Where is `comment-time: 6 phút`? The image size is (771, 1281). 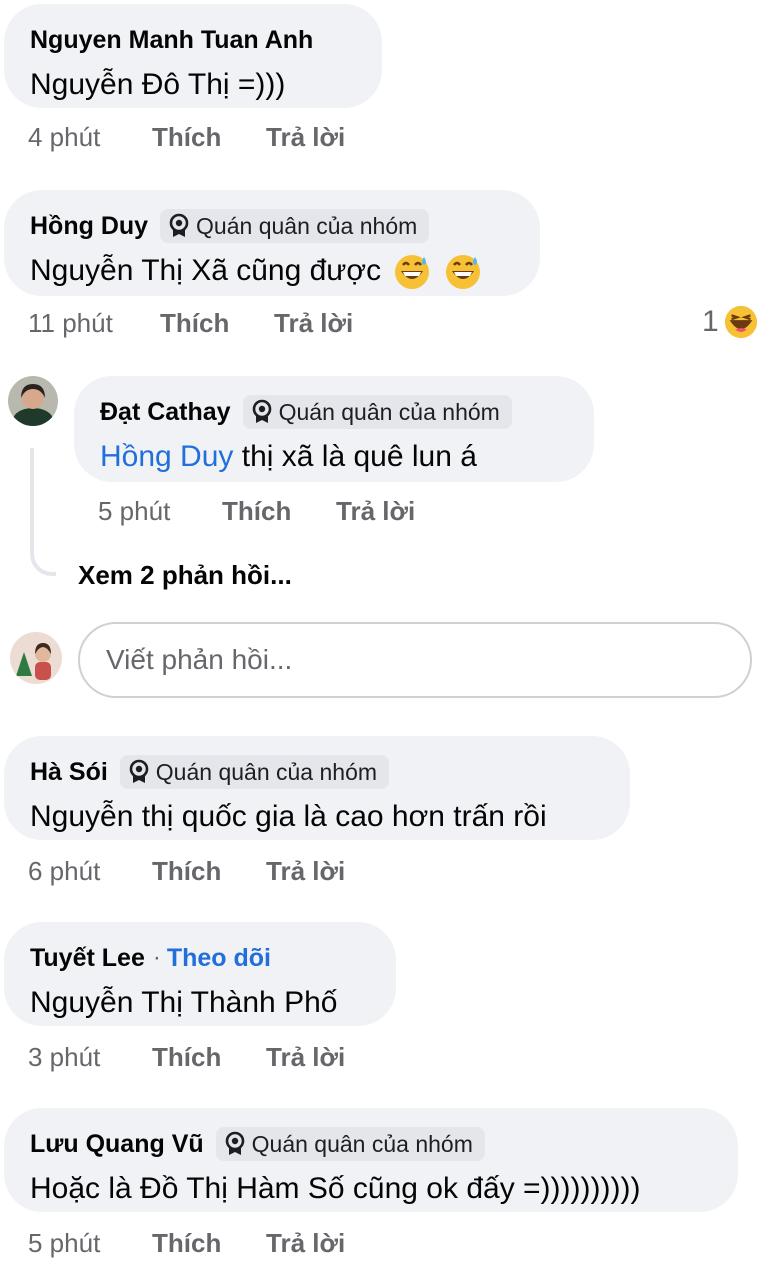 comment-time: 6 phút is located at coordinates (90, 871).